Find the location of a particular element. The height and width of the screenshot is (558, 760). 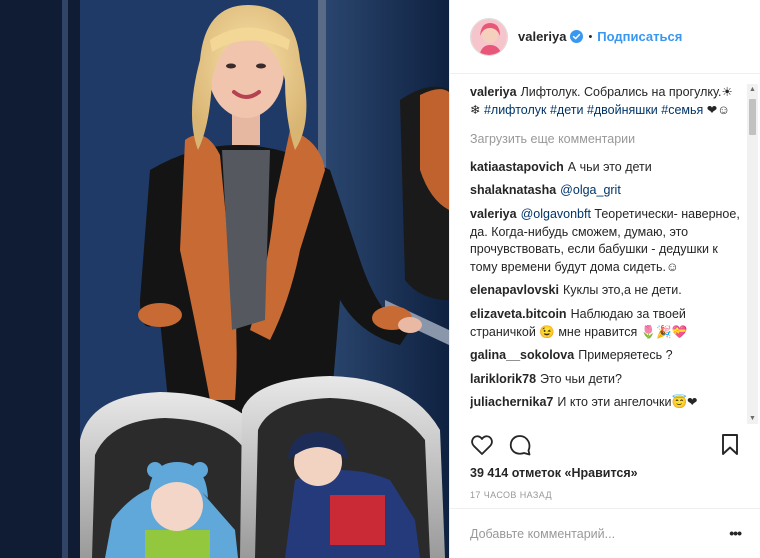

comment-text: Примеряетесь ? is located at coordinates (625, 355).